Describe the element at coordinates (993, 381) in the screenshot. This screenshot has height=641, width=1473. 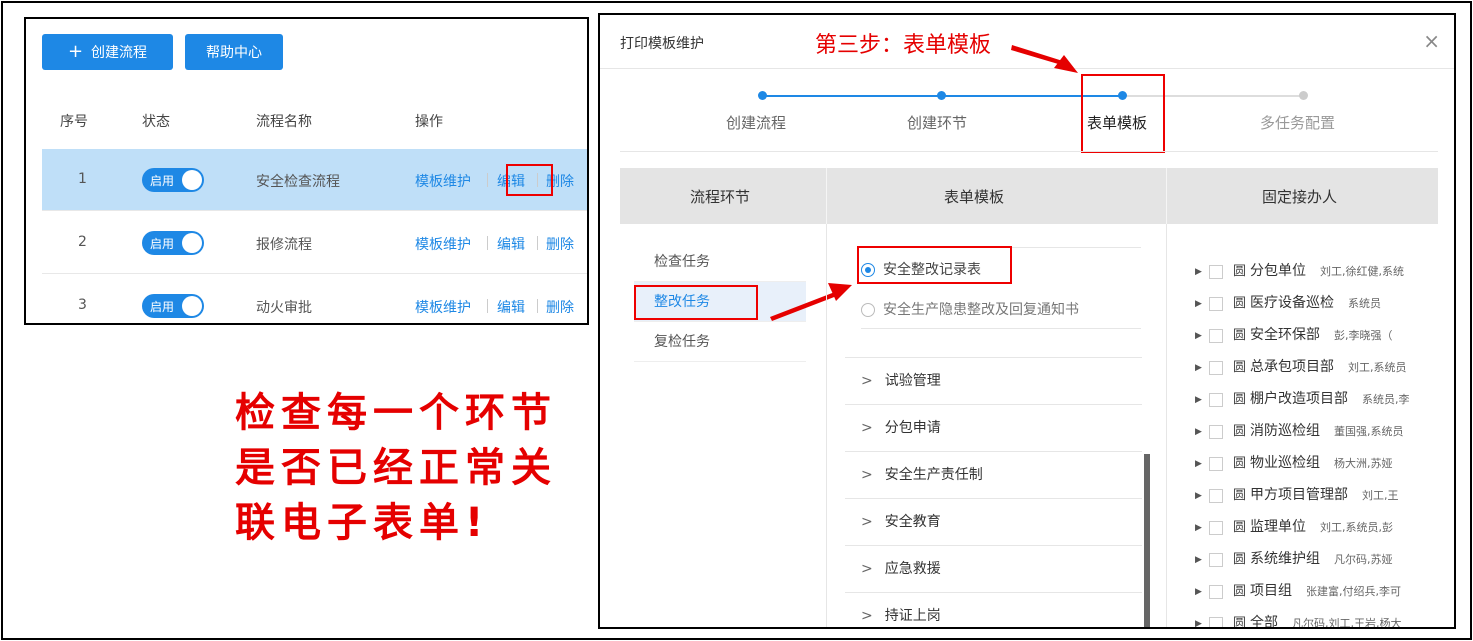
I see `form-group: > 试验管理` at that location.